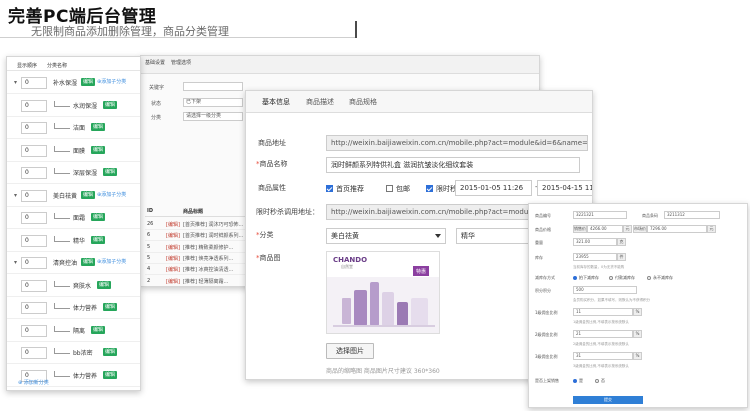 The height and width of the screenshot is (411, 750). What do you see at coordinates (608, 400) in the screenshot?
I see `detail-submit-button: 提交` at bounding box center [608, 400].